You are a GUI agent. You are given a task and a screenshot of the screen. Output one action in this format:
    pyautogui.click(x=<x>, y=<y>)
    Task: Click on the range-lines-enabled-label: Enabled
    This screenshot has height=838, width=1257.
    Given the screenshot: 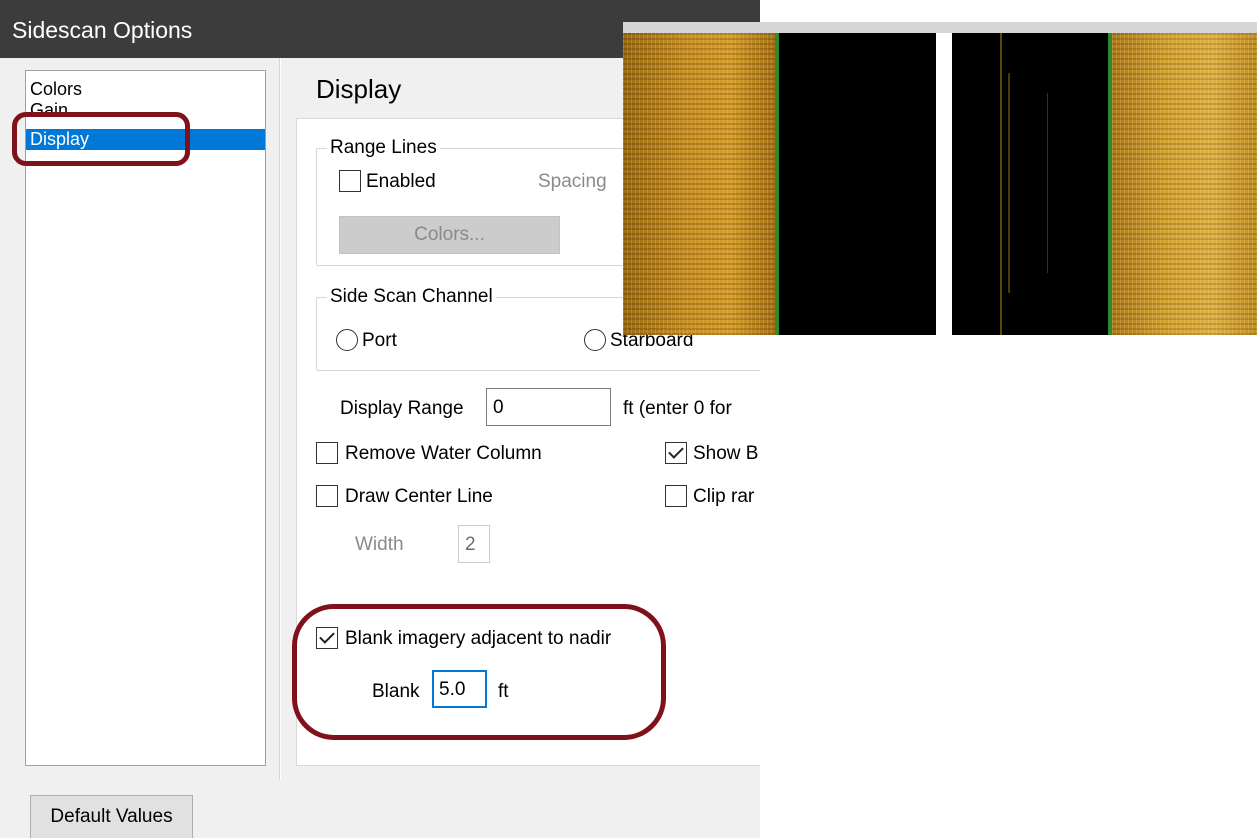 What is the action you would take?
    pyautogui.click(x=401, y=181)
    